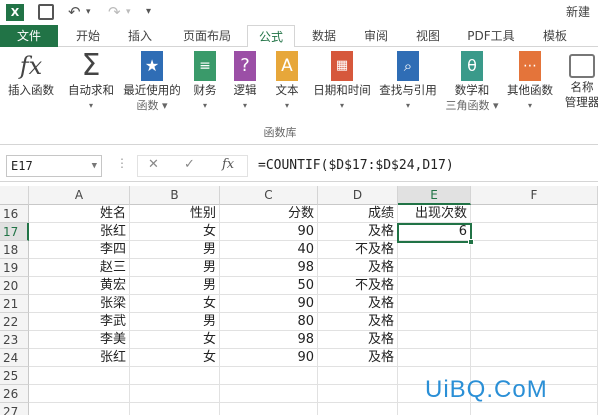 The width and height of the screenshot is (598, 415). What do you see at coordinates (153, 164) in the screenshot?
I see `cancel-icon: ✕` at bounding box center [153, 164].